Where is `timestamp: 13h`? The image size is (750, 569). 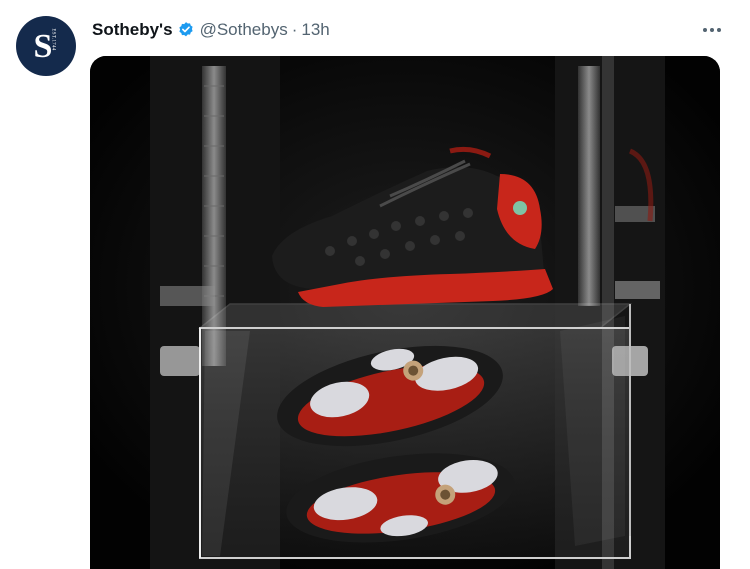
timestamp: 13h is located at coordinates (315, 30).